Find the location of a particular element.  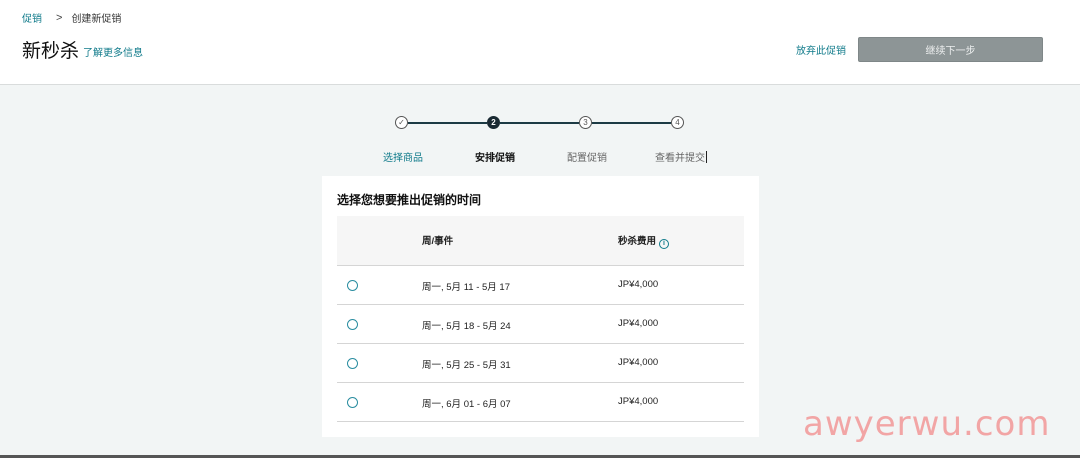

step-review-submit: 查看并提交 is located at coordinates (681, 156).